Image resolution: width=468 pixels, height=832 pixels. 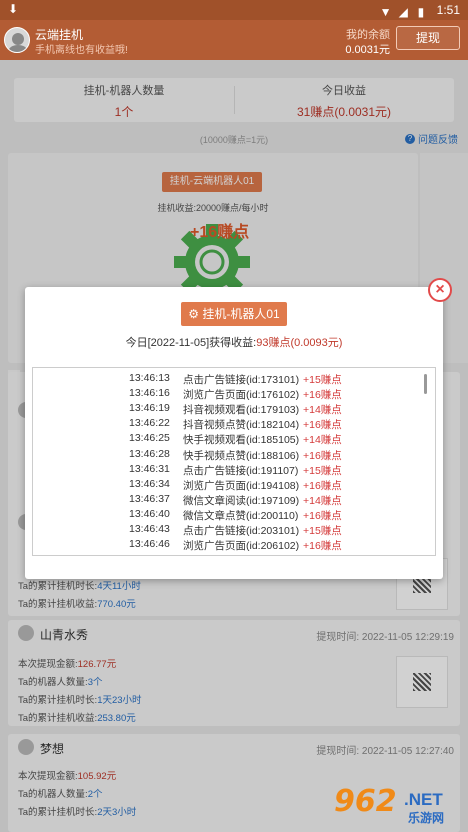 I want to click on dialog-summary: 今日[2022-11-05]获得收益:93赚点(0.0093元), so click(x=234, y=342).